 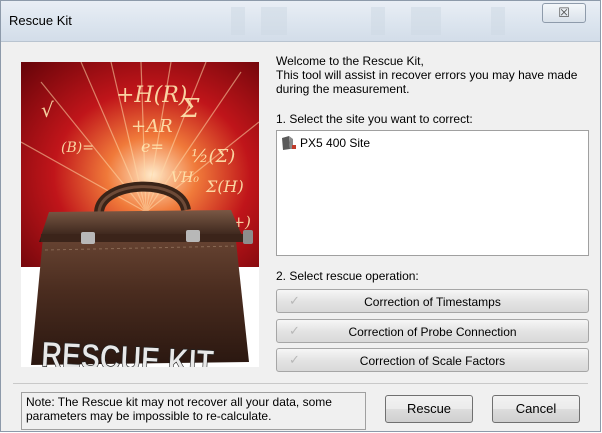 I want to click on formula-text: √, so click(x=47, y=110).